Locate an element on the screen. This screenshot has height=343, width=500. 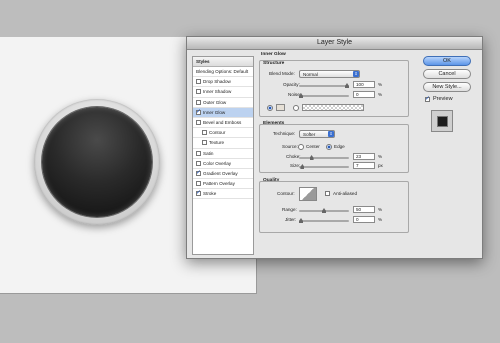
style-item-label: Inner Shadow is located at coordinates (217, 92).